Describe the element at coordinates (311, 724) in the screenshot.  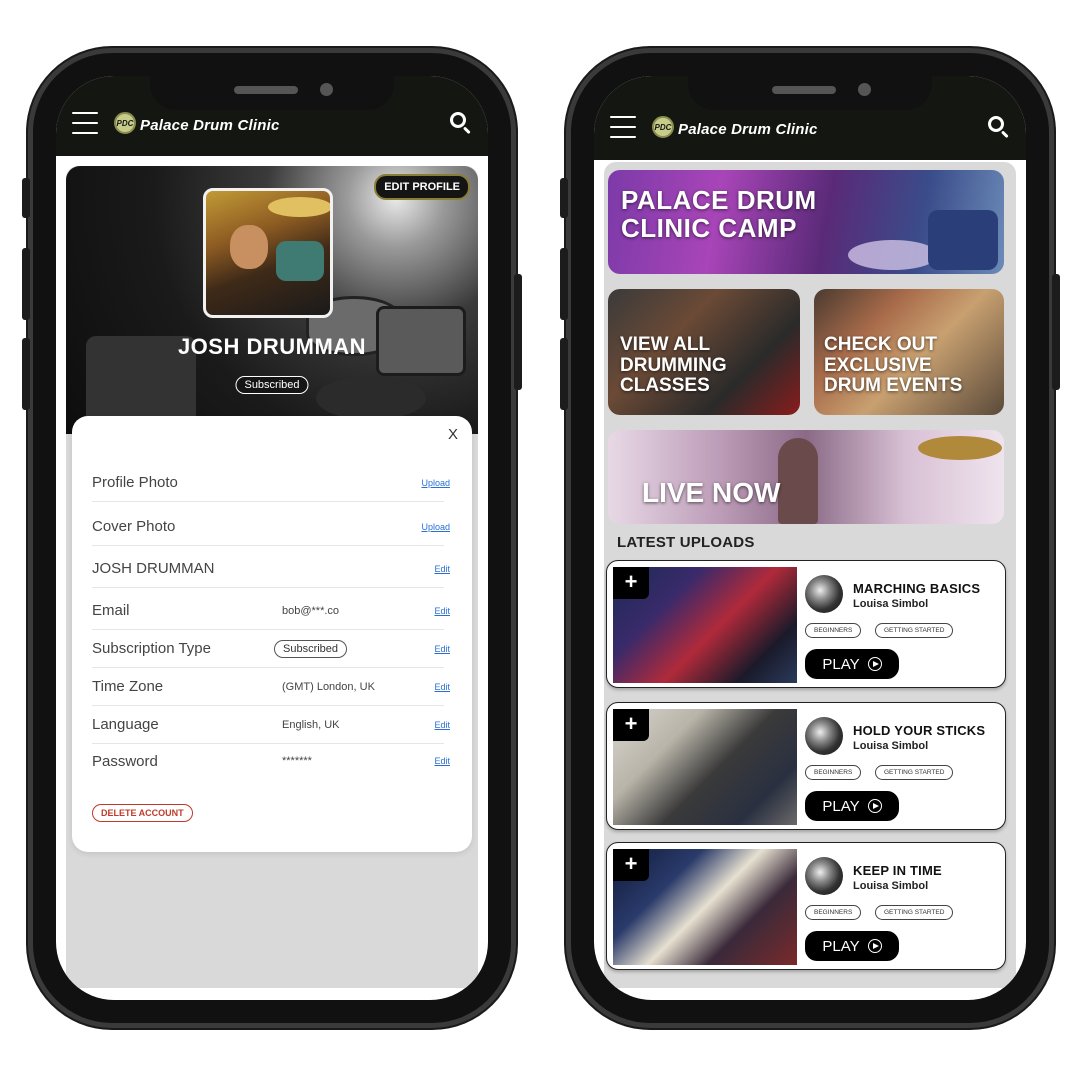
I see `language-value: English, UK` at that location.